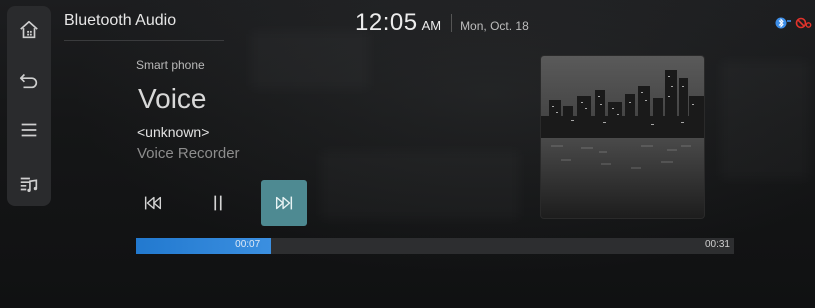 This screenshot has height=308, width=815. I want to click on clock: 12:05 AM Mon, Oct. 18, so click(442, 23).